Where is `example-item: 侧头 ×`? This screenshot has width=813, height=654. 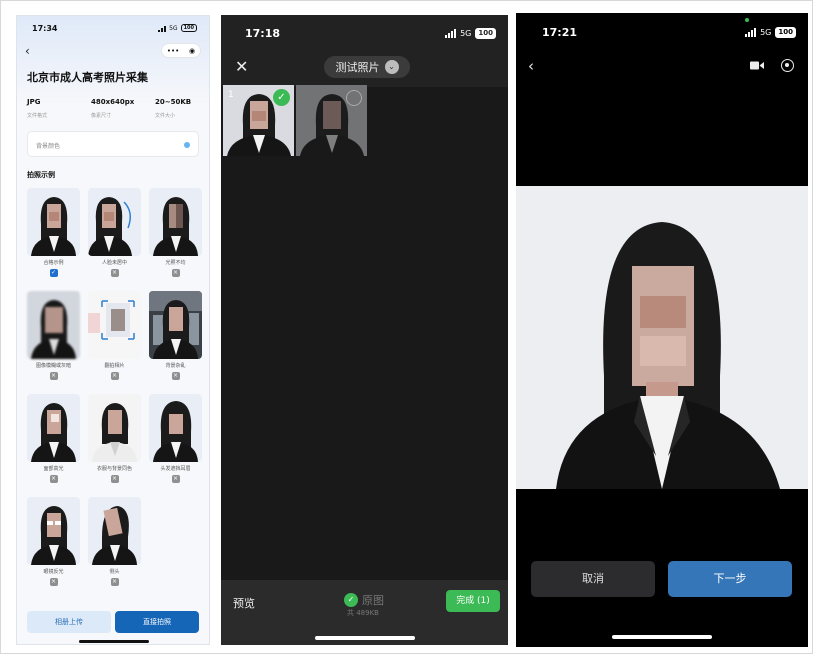
example-item: 侧头 × is located at coordinates (114, 541).